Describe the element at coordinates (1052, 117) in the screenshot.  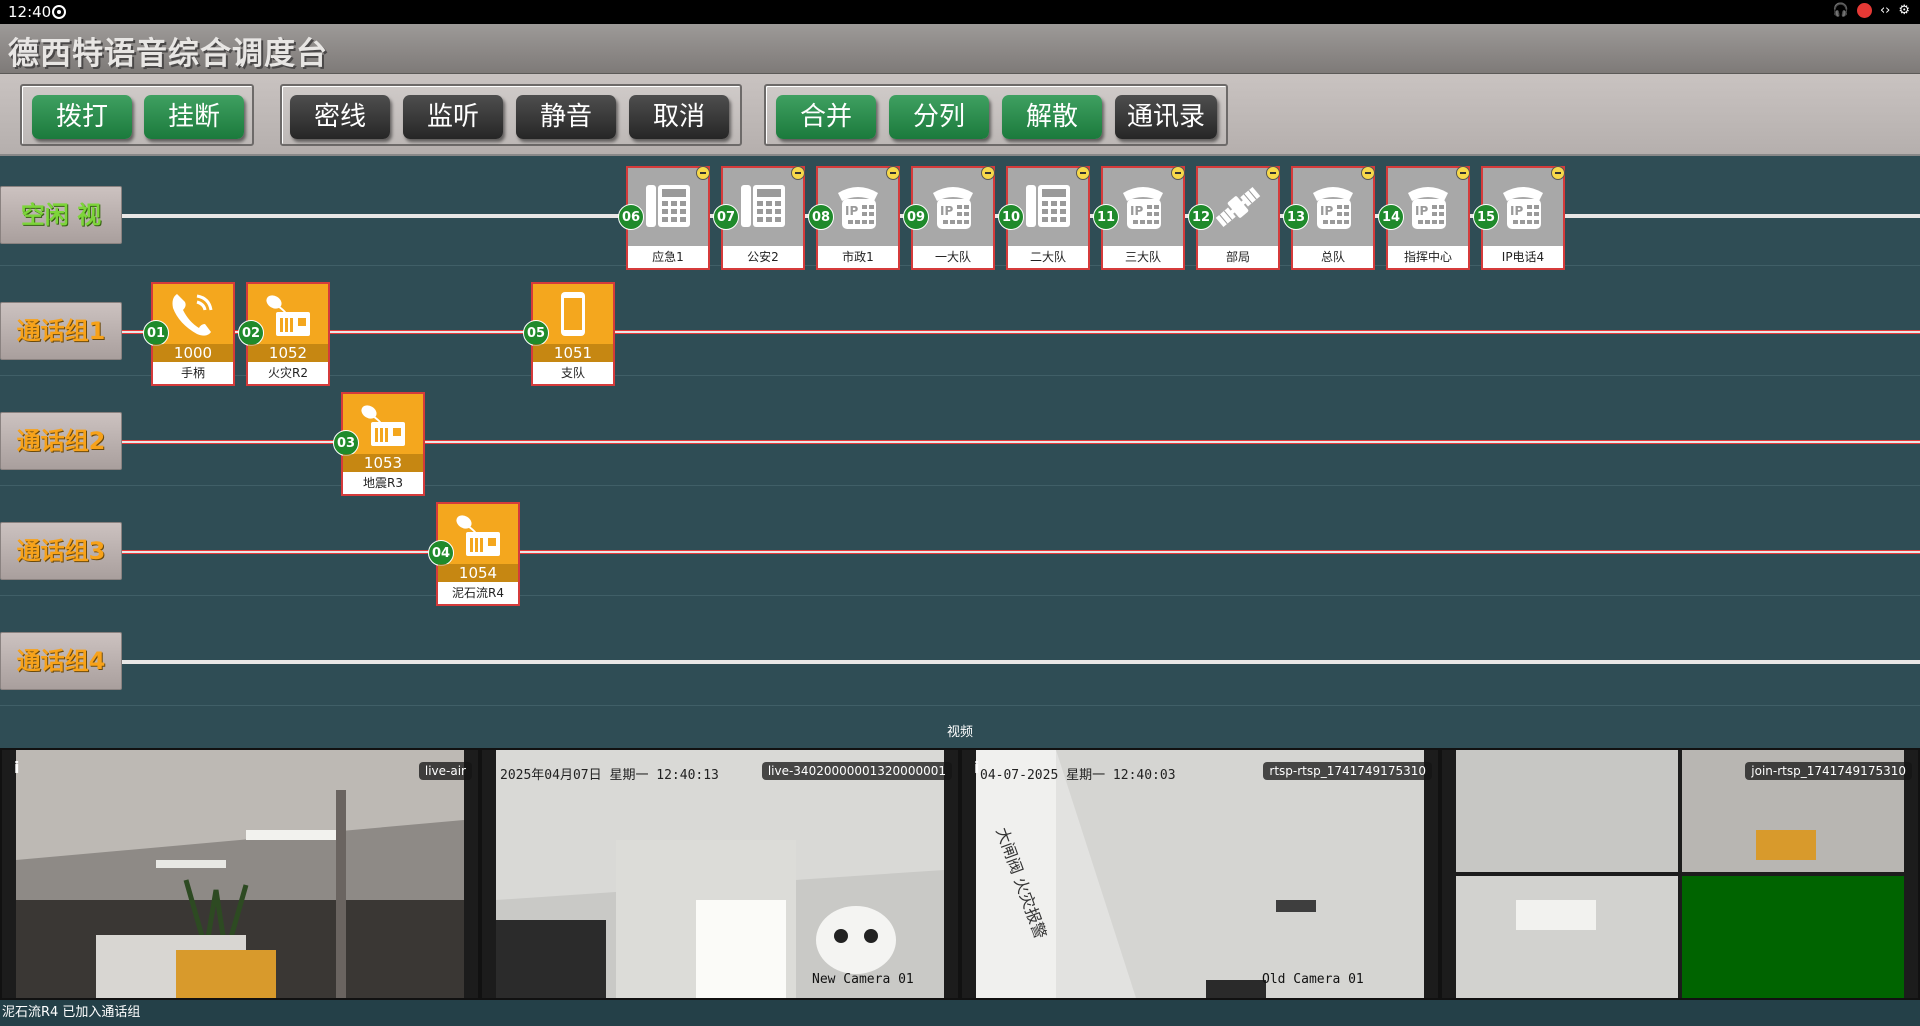
I see `dissolve-button: 解散` at that location.